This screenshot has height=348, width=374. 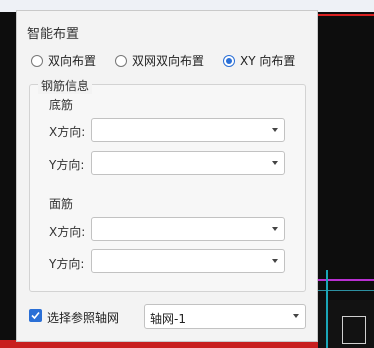 I want to click on check-icon, so click(x=35, y=315).